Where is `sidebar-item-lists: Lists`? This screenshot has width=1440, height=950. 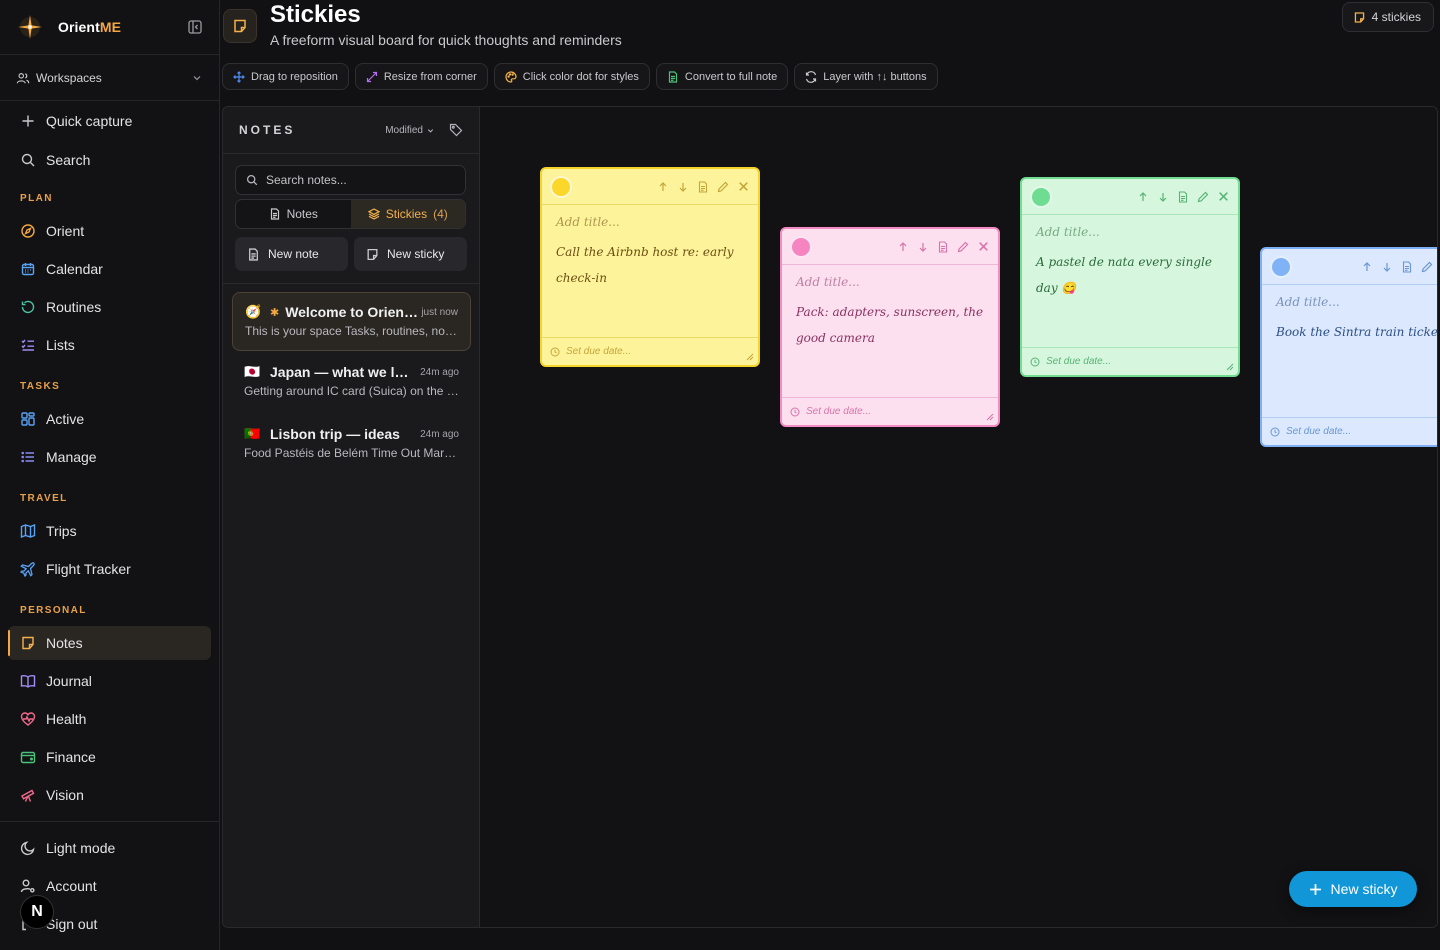
sidebar-item-lists: Lists is located at coordinates (109, 345).